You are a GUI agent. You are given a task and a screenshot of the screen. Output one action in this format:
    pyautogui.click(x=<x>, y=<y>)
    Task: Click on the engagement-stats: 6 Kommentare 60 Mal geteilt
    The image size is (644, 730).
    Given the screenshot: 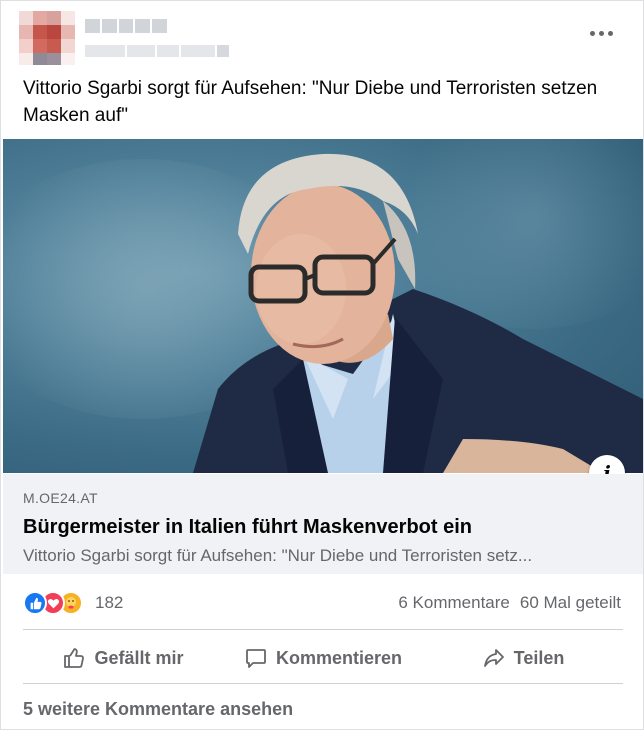 What is the action you would take?
    pyautogui.click(x=509, y=603)
    